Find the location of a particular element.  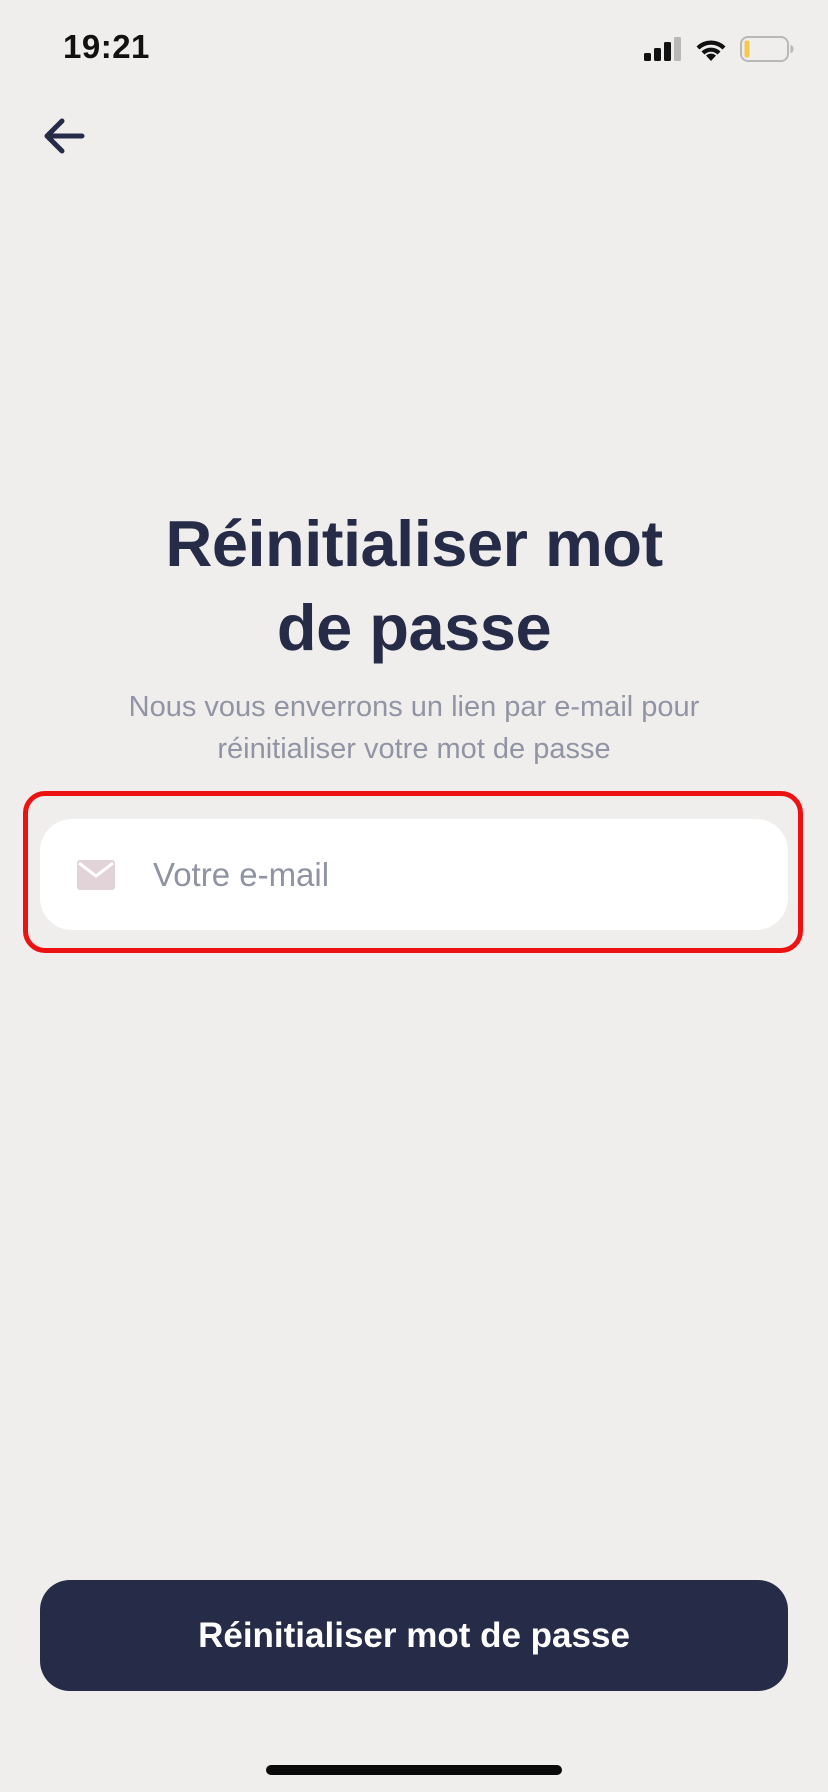

wifi-icon is located at coordinates (711, 50).